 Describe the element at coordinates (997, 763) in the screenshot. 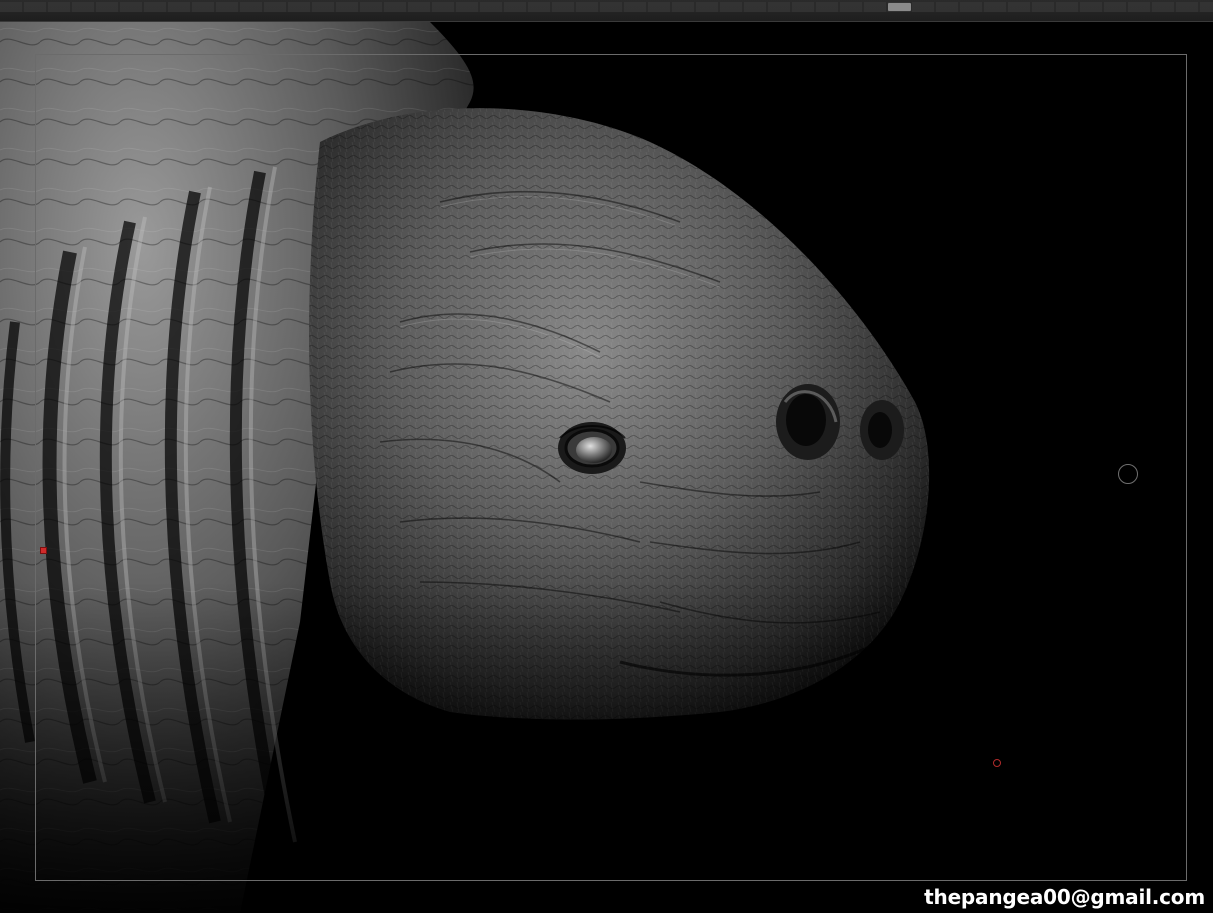

I see `red-dot-icon` at that location.